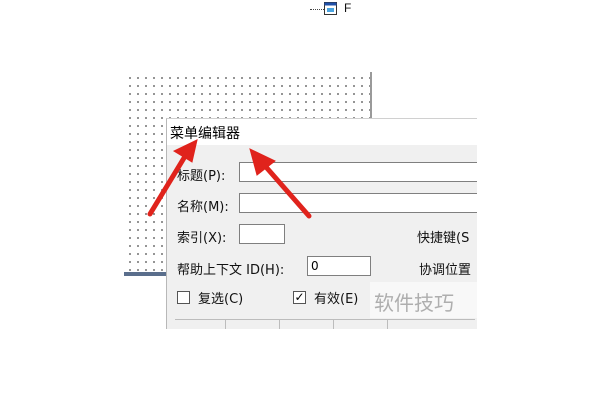 The width and height of the screenshot is (600, 400). I want to click on checked-checkbox-label: 复选(C), so click(220, 297).